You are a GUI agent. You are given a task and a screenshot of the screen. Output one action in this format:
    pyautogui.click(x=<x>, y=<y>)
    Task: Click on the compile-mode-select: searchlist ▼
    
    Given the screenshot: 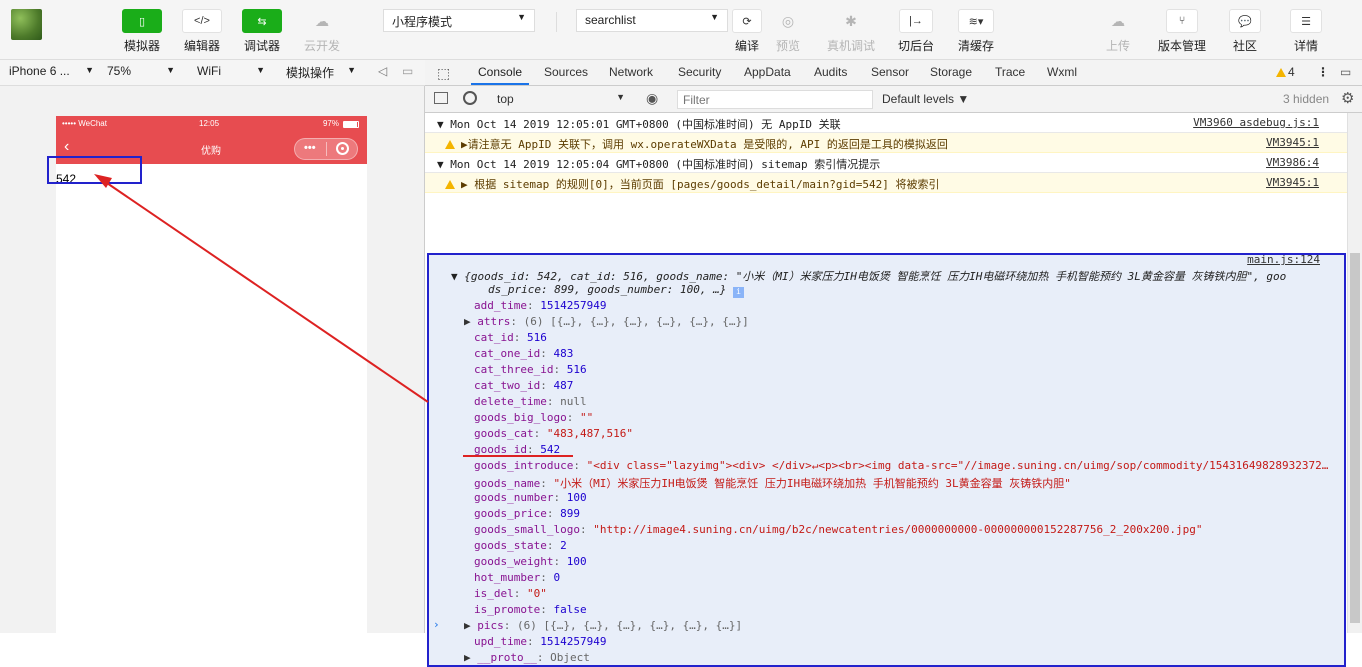 What is the action you would take?
    pyautogui.click(x=652, y=20)
    